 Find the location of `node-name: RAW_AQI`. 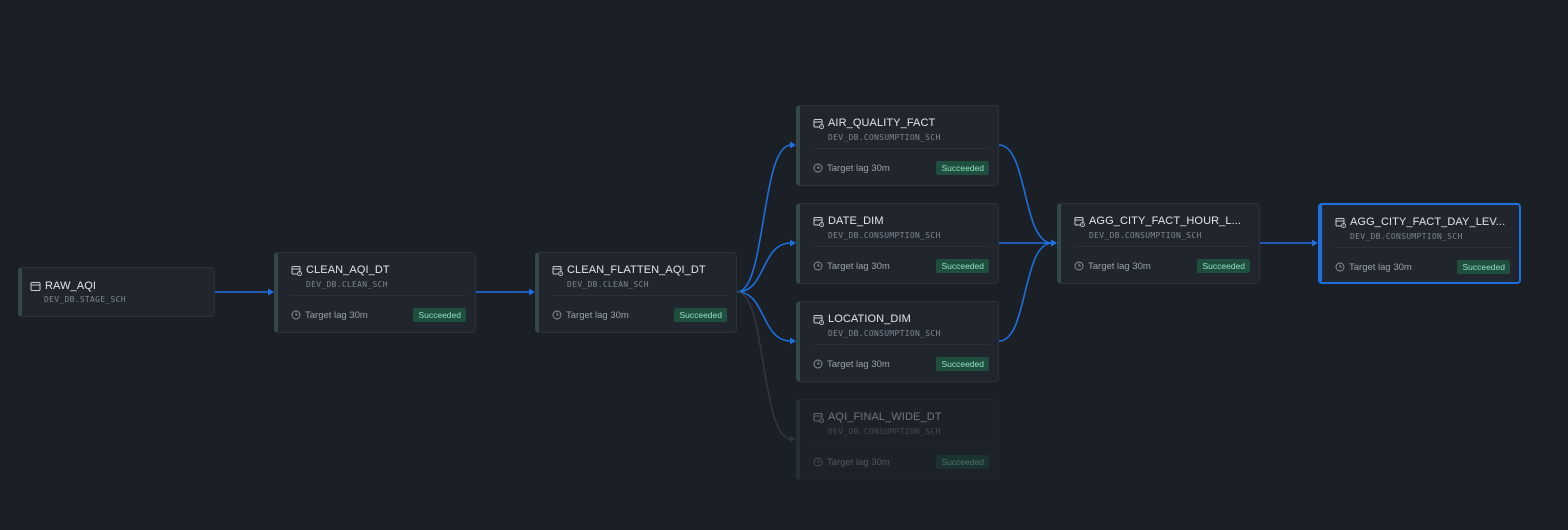

node-name: RAW_AQI is located at coordinates (71, 286).